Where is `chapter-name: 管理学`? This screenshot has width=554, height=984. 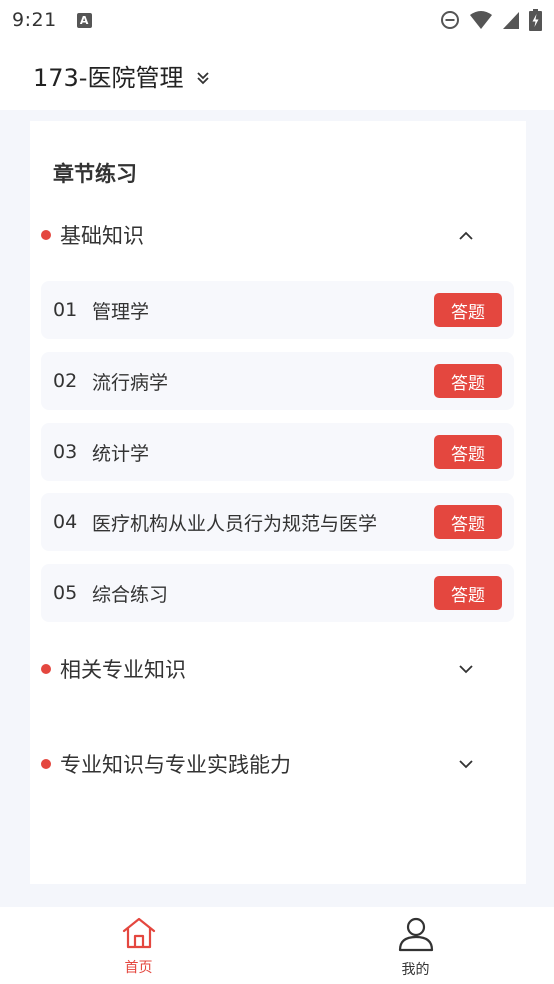 chapter-name: 管理学 is located at coordinates (121, 311).